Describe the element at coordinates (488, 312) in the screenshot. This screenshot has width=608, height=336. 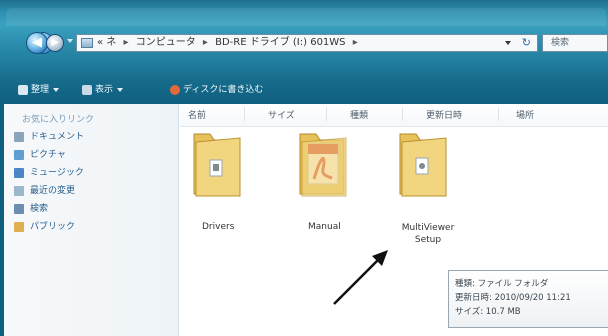
I see `tooltip-size: サイズ: 10.7 MB` at that location.